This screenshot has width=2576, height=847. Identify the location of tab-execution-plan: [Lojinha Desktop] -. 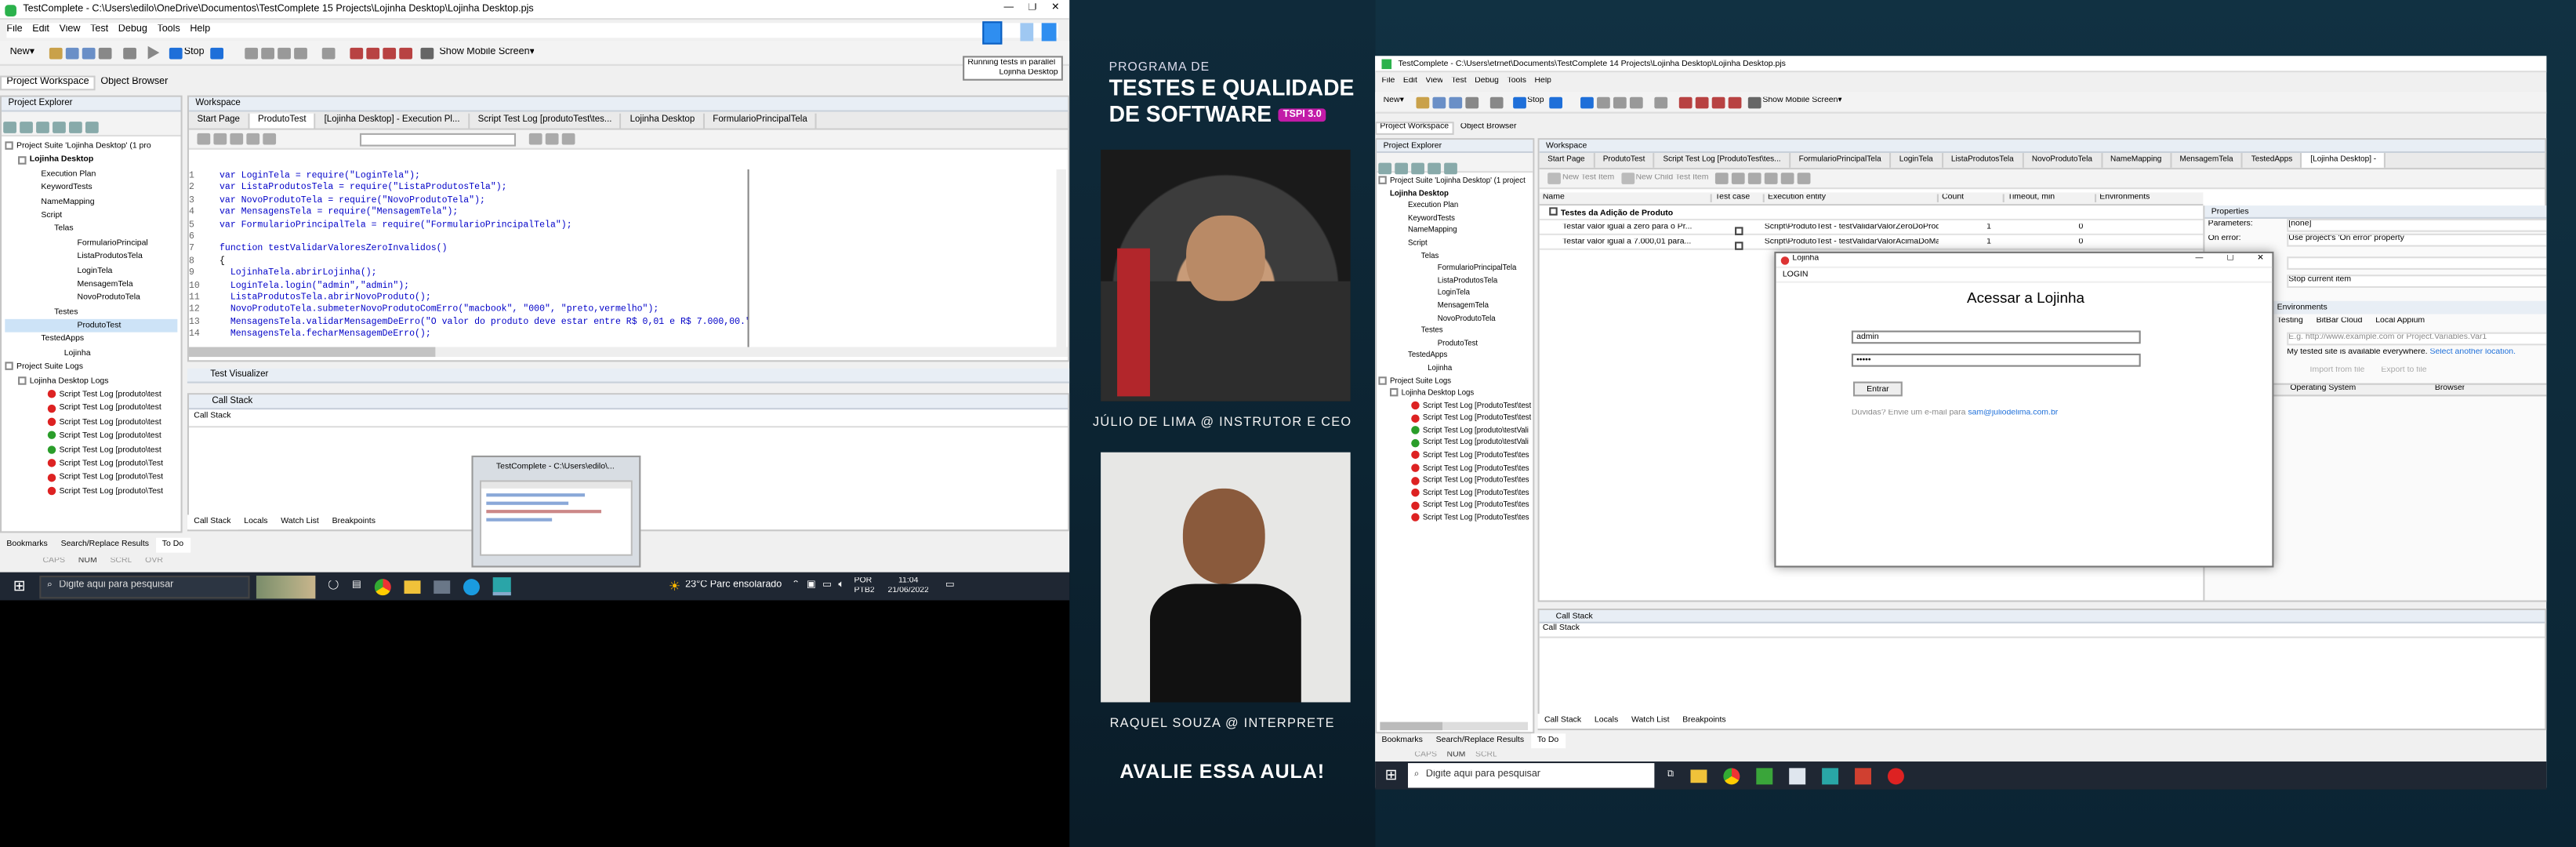
(2344, 160).